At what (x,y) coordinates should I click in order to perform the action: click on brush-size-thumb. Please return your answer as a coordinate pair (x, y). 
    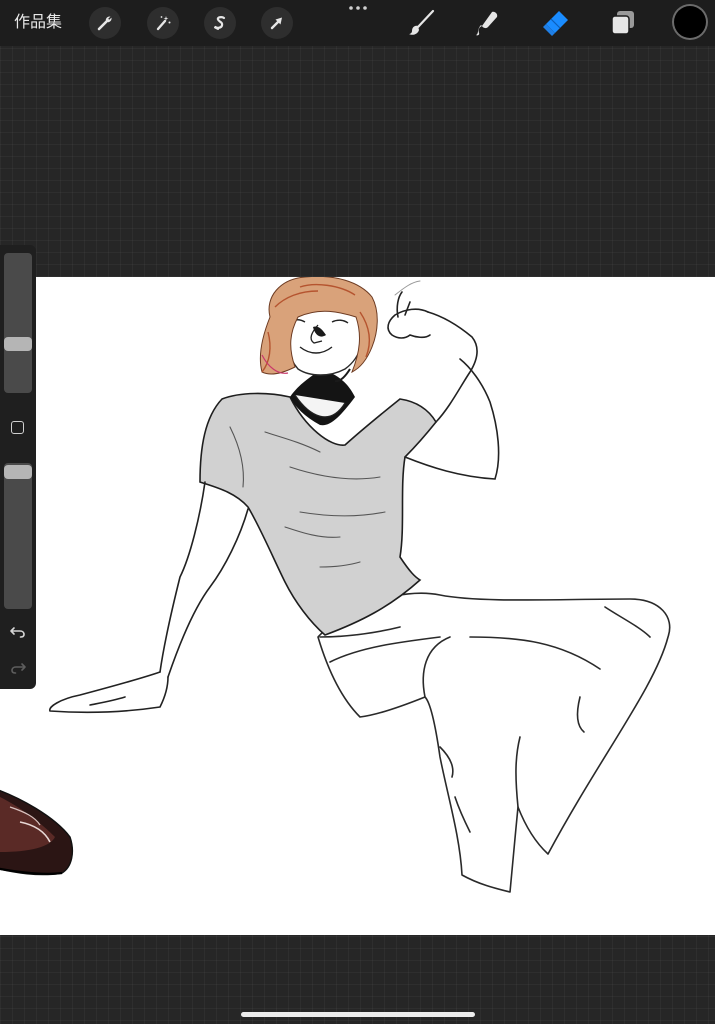
    Looking at the image, I should click on (18, 344).